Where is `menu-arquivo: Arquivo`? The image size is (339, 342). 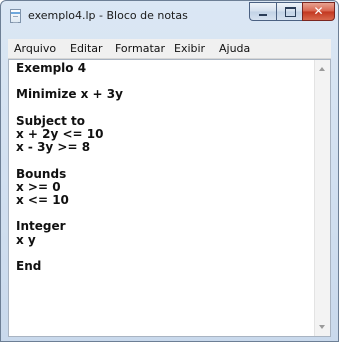
menu-arquivo: Arquivo is located at coordinates (35, 48).